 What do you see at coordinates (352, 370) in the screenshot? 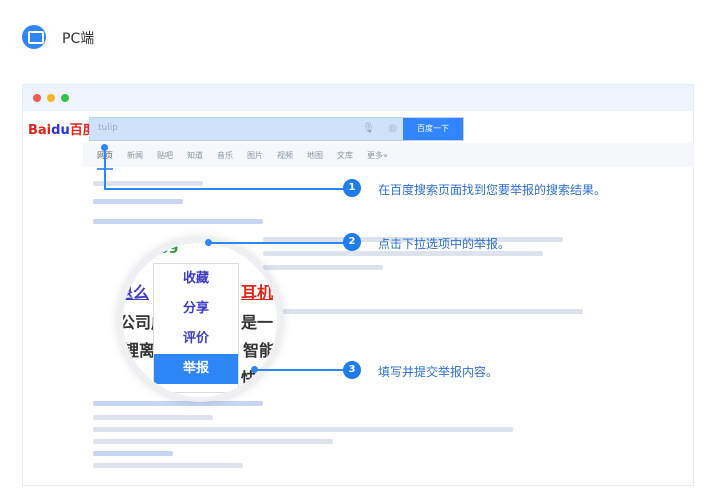
I see `step-badge: 3` at bounding box center [352, 370].